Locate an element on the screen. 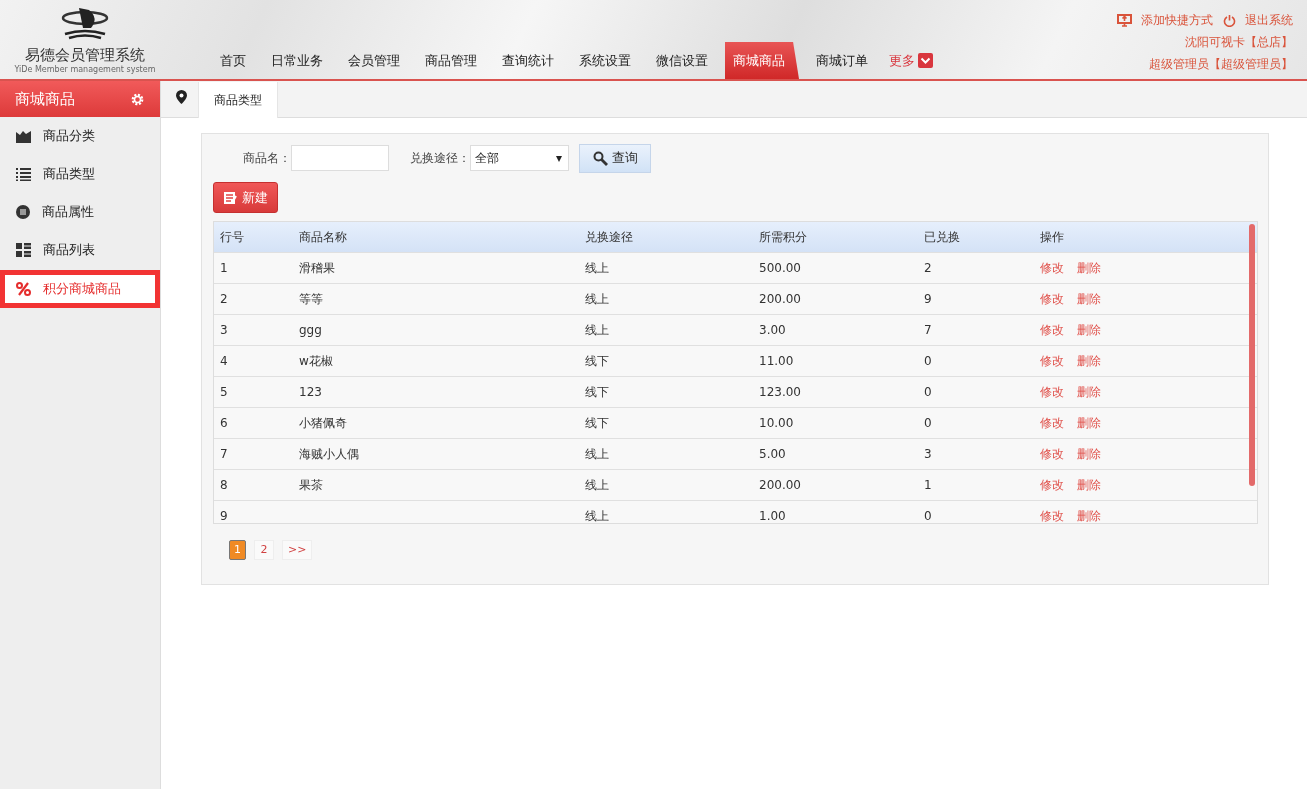 This screenshot has width=1307, height=789. nav-tab: 首页 is located at coordinates (233, 60).